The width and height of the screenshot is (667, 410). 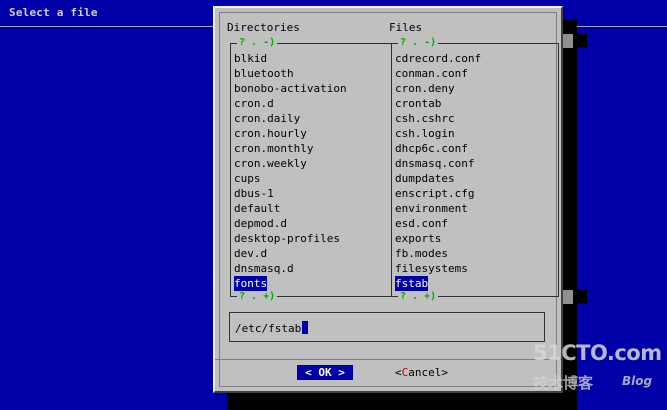 What do you see at coordinates (264, 73) in the screenshot?
I see `directory-item: bluetooth` at bounding box center [264, 73].